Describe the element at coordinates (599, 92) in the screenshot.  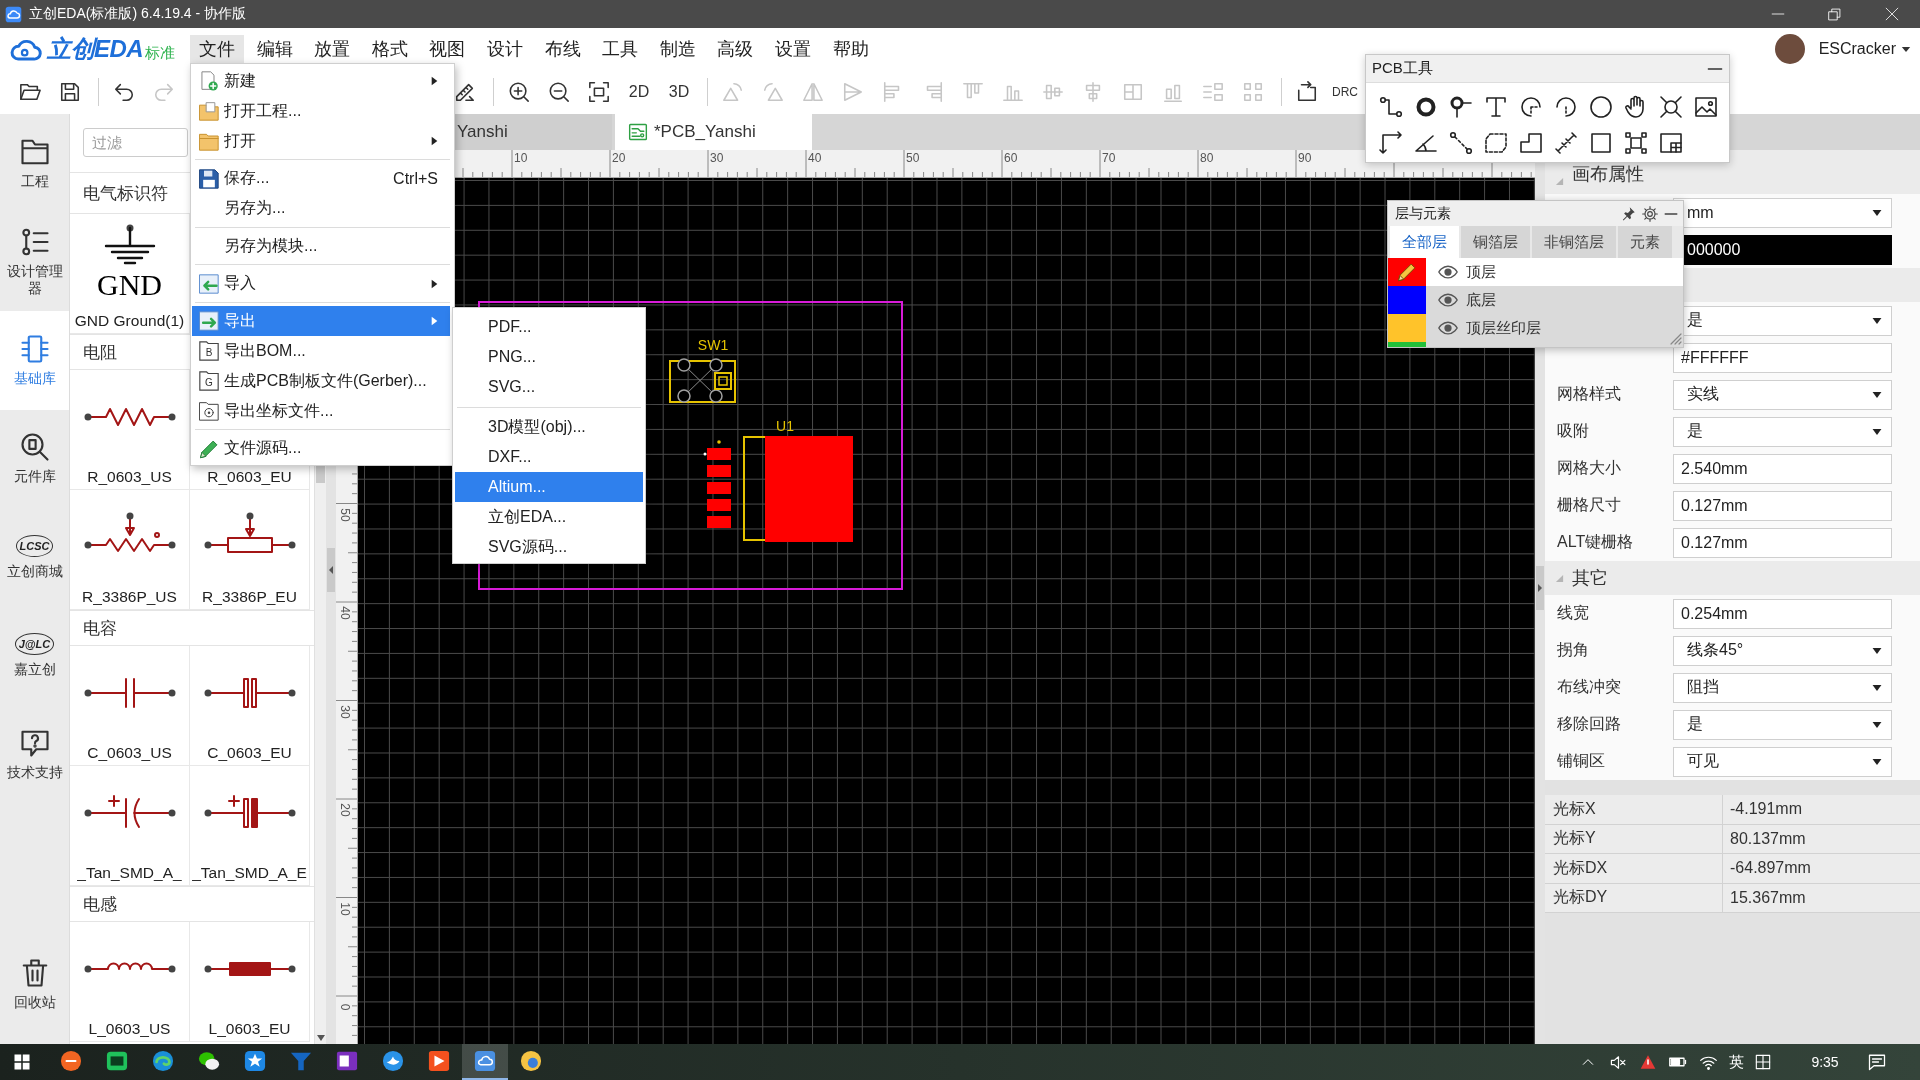
I see `fit-view-icon` at that location.